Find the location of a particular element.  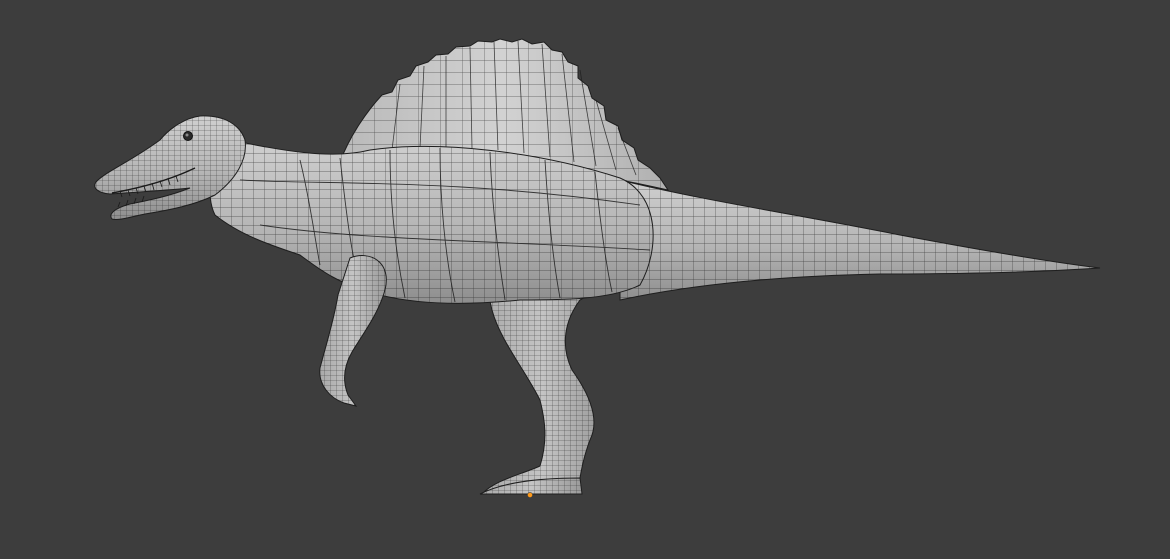

origin-point-icon is located at coordinates (530, 495).